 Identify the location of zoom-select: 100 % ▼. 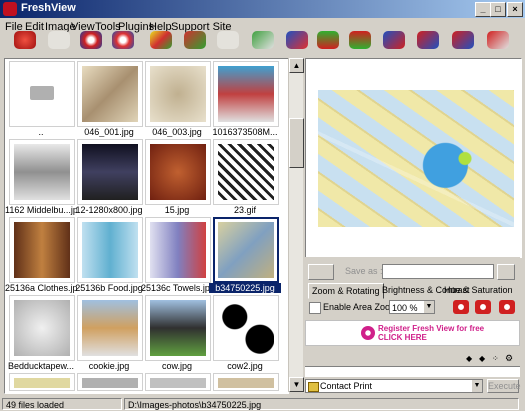
(412, 307).